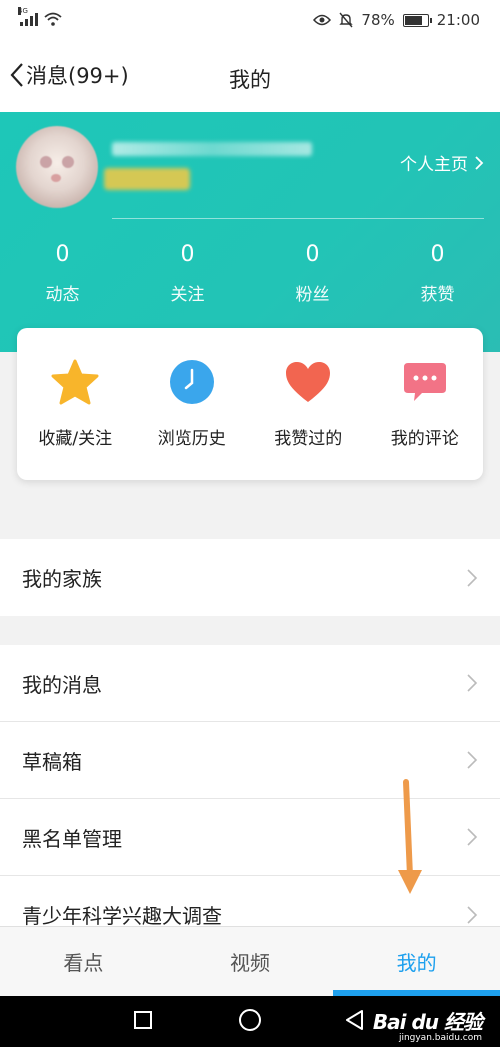 The height and width of the screenshot is (1047, 500). I want to click on profile-divider, so click(298, 218).